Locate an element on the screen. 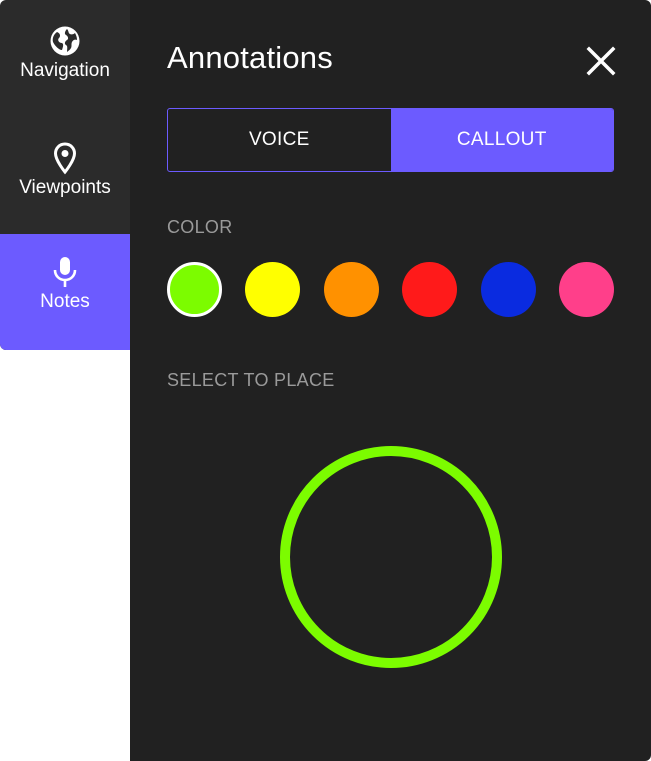 Image resolution: width=651 pixels, height=761 pixels. callout-circle-placeholder is located at coordinates (391, 557).